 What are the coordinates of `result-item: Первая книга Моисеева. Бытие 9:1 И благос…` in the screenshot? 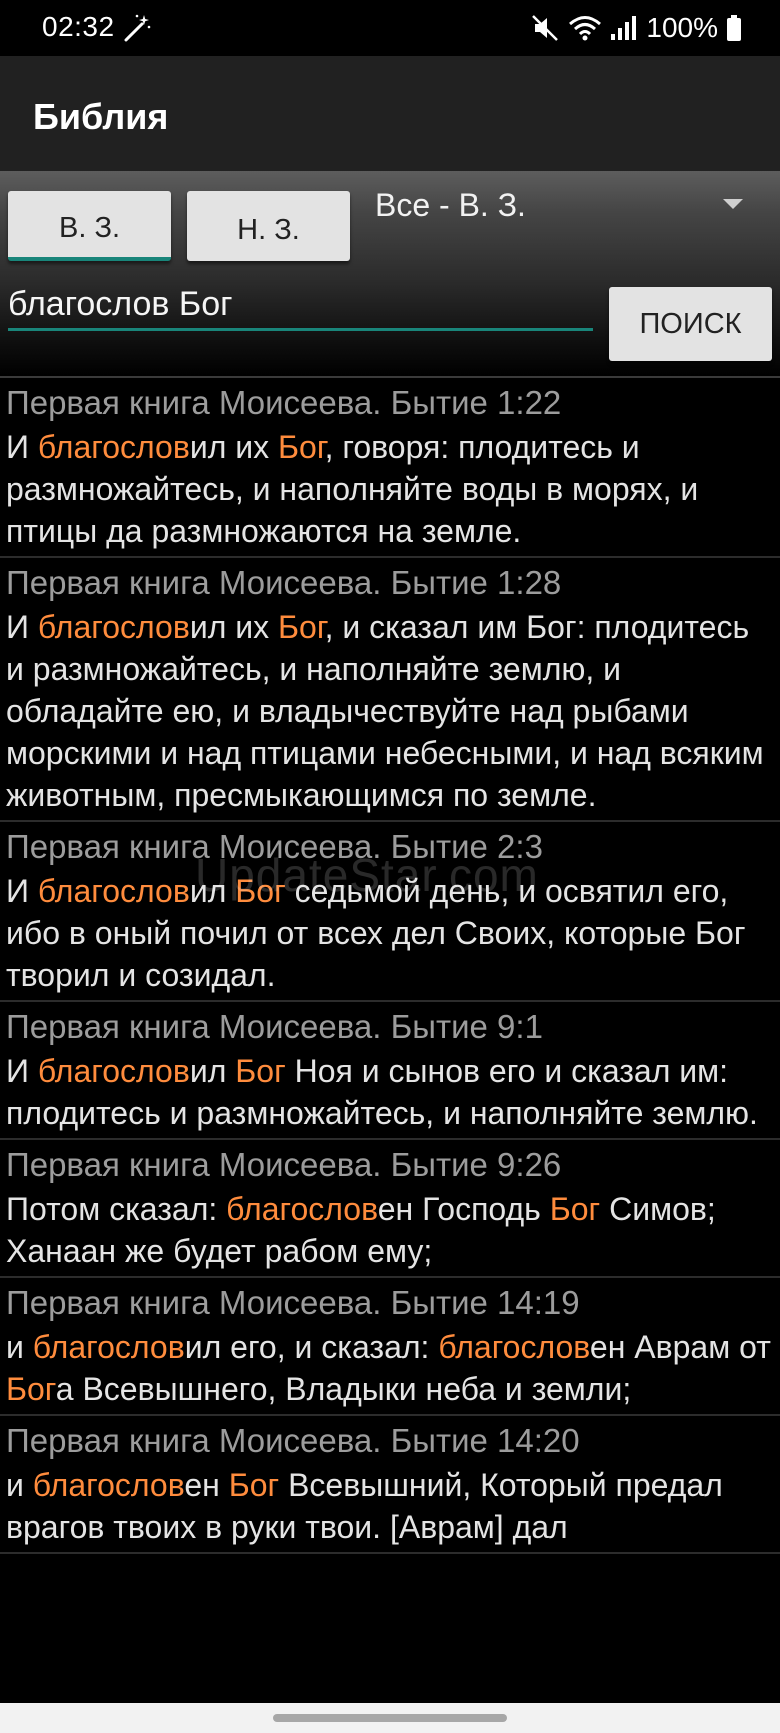 It's located at (390, 1071).